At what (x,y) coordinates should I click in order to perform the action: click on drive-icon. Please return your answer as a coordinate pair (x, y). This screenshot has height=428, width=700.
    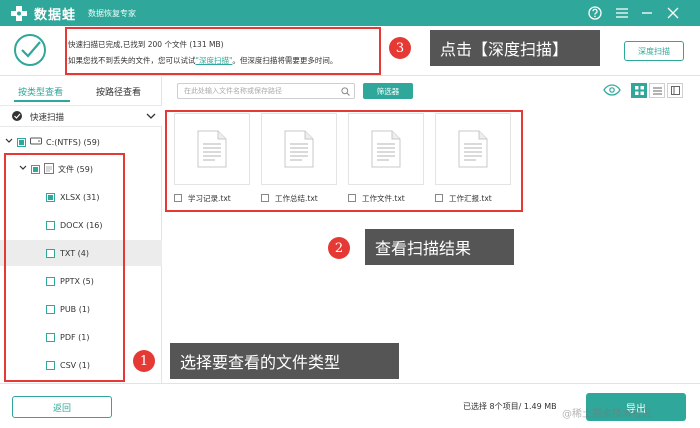
    Looking at the image, I should click on (36, 142).